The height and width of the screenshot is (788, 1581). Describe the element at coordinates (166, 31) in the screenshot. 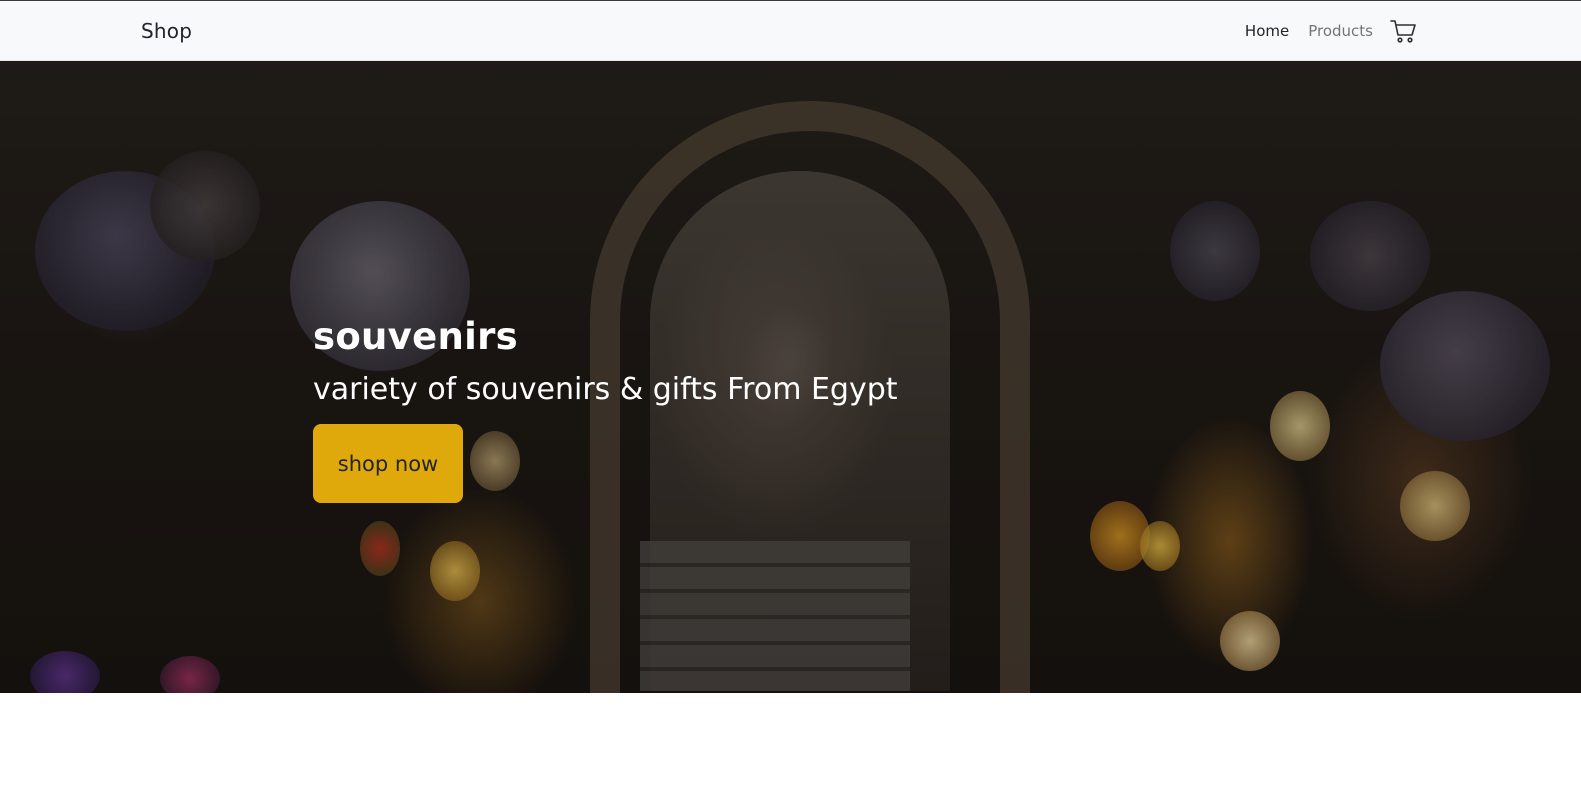

I see `brand-link: Shop` at that location.